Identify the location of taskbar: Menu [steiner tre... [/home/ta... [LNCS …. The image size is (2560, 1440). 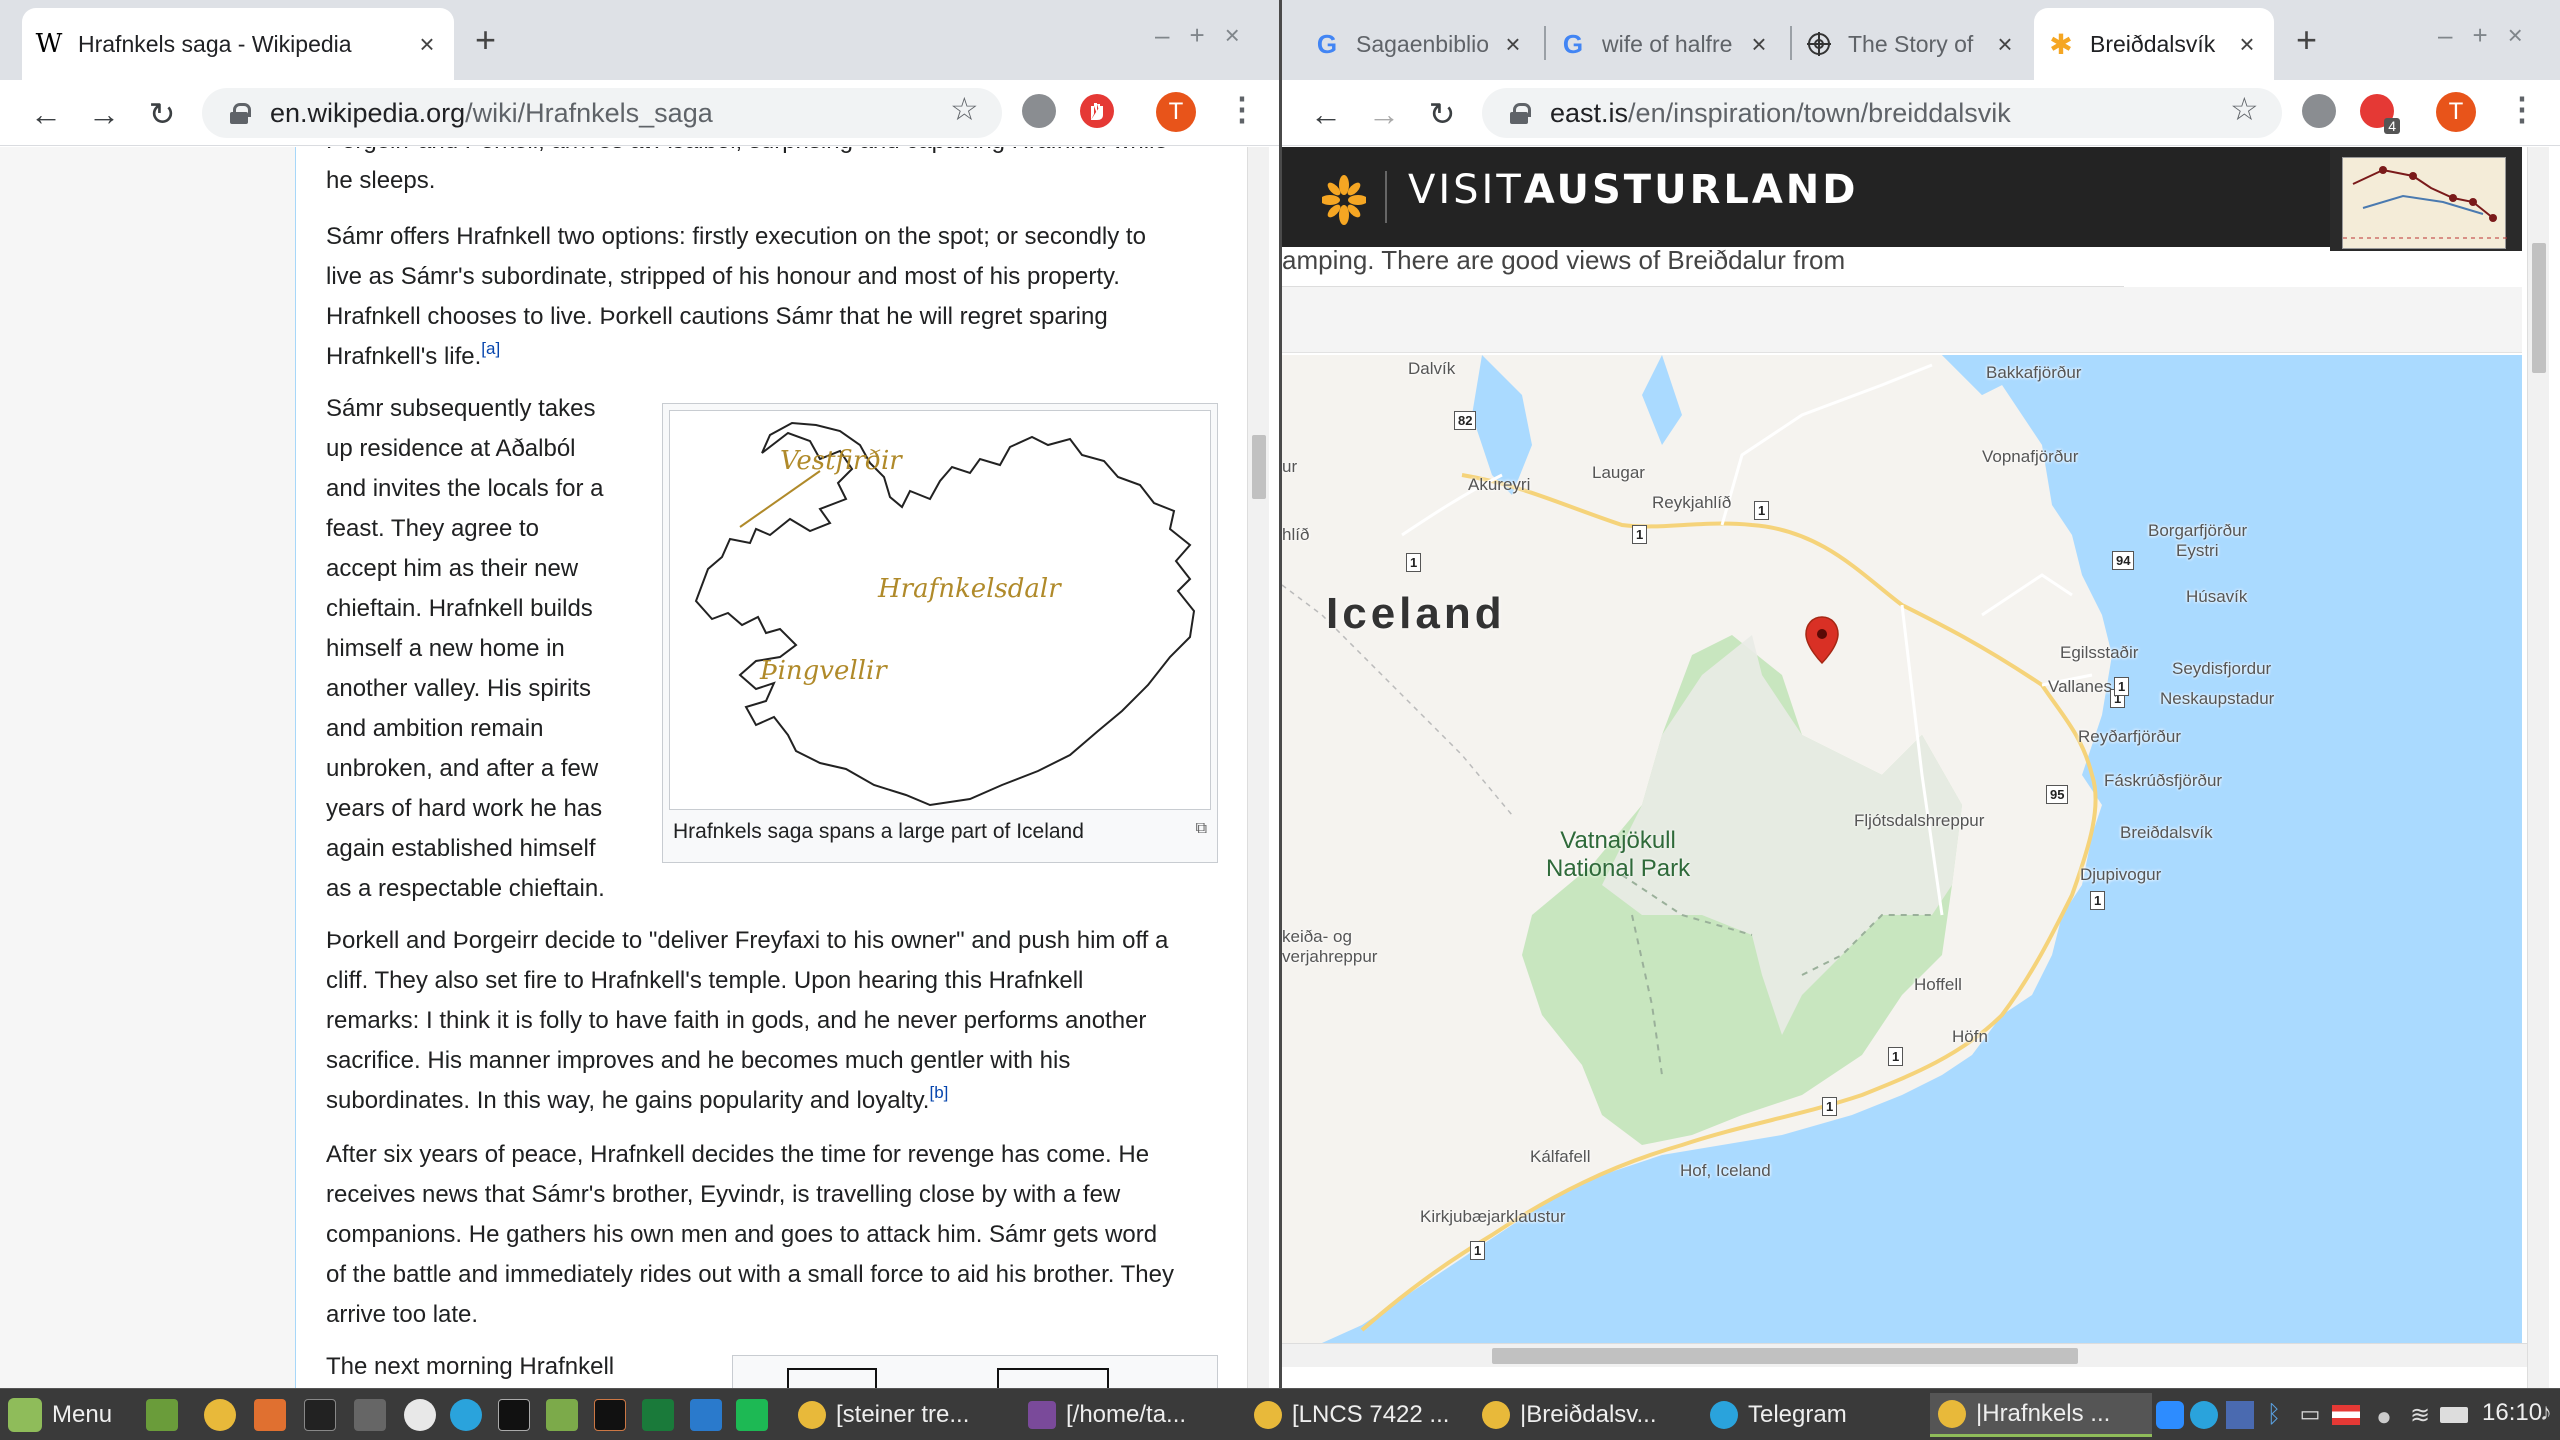
(1280, 1414).